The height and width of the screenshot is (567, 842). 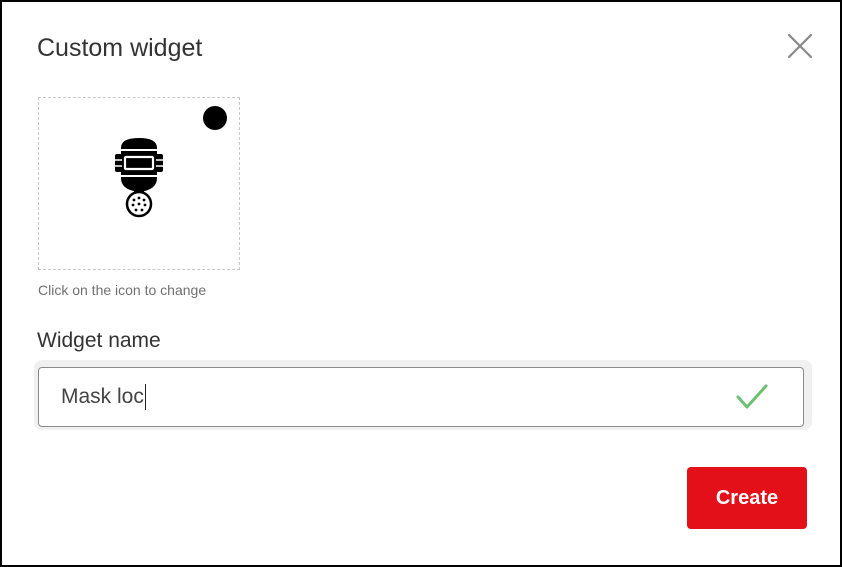 I want to click on checkmark-icon, so click(x=752, y=396).